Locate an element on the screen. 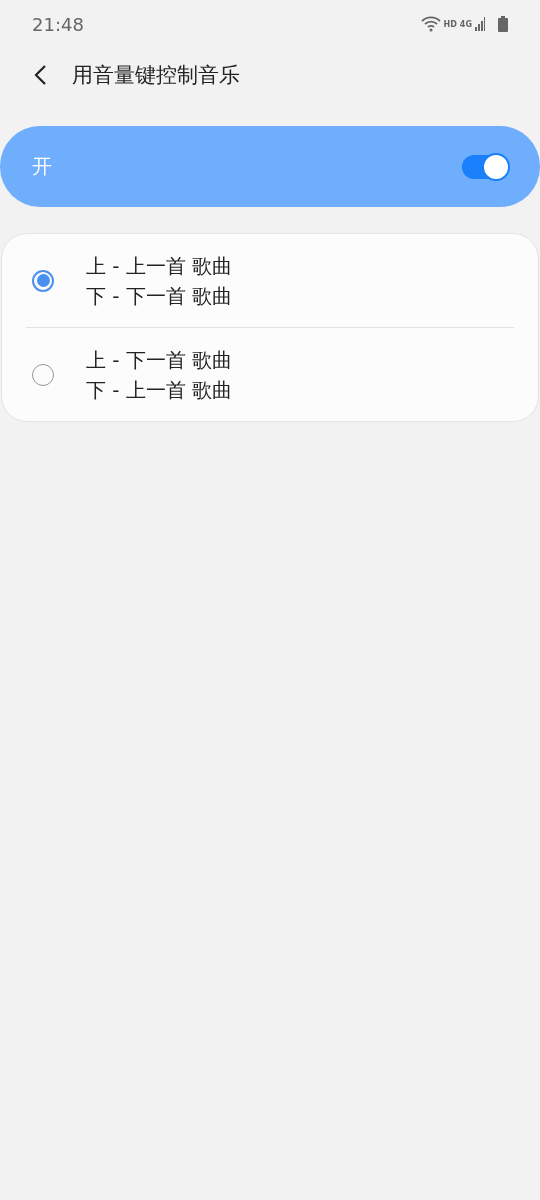  network-label: HD is located at coordinates (450, 24).